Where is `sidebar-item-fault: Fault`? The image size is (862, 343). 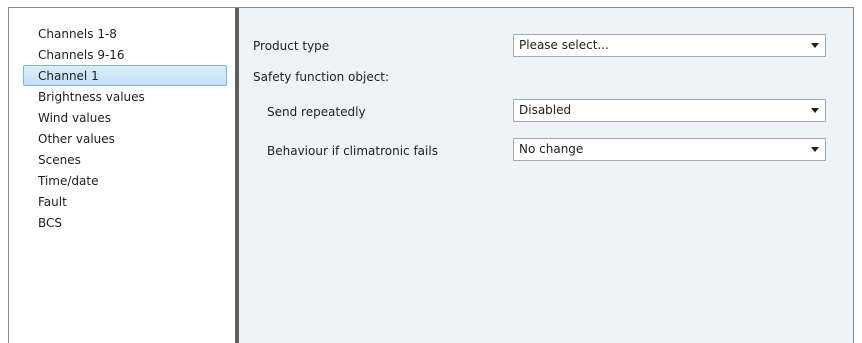
sidebar-item-fault: Fault is located at coordinates (125, 201).